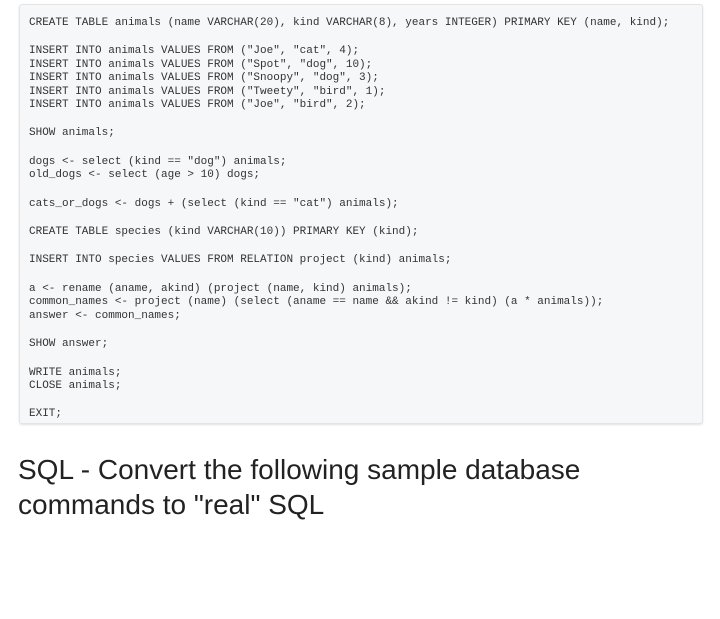 This screenshot has width=720, height=619. What do you see at coordinates (105, 315) in the screenshot?
I see `code-line: answer <- common_names;` at bounding box center [105, 315].